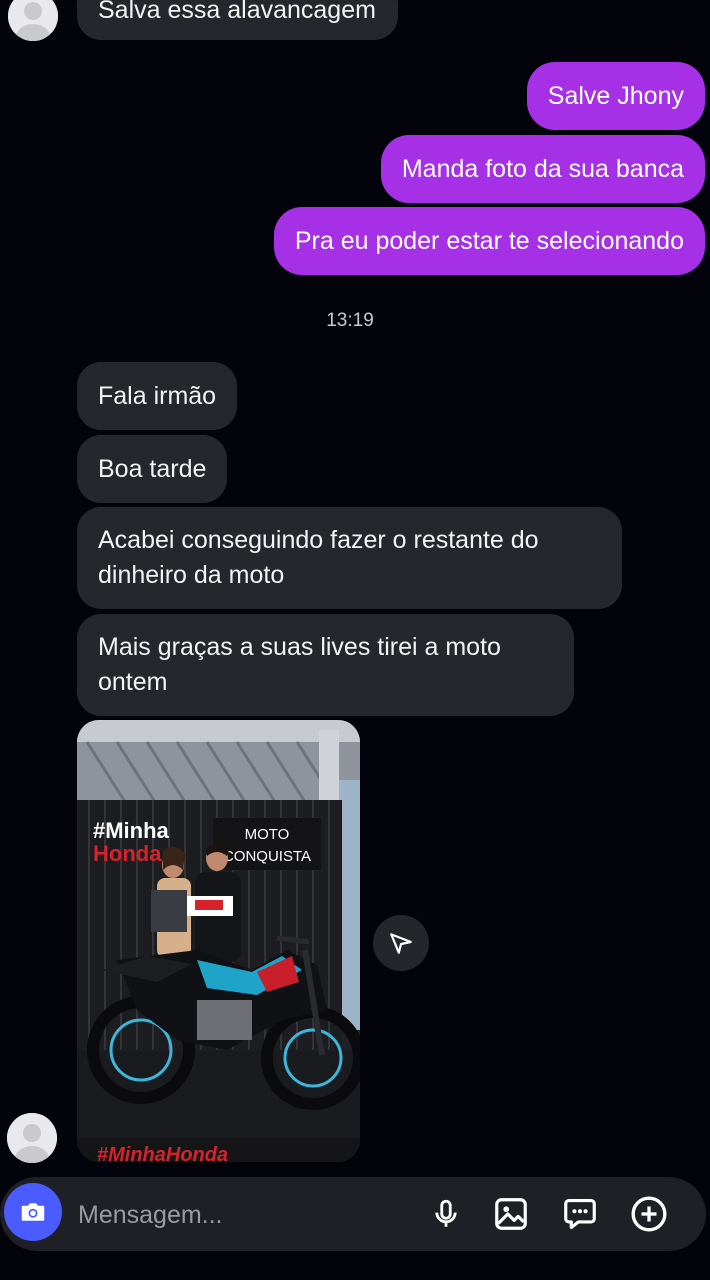 The image size is (710, 1280). Describe the element at coordinates (350, 320) in the screenshot. I see `message-timestamp: 13:19` at that location.